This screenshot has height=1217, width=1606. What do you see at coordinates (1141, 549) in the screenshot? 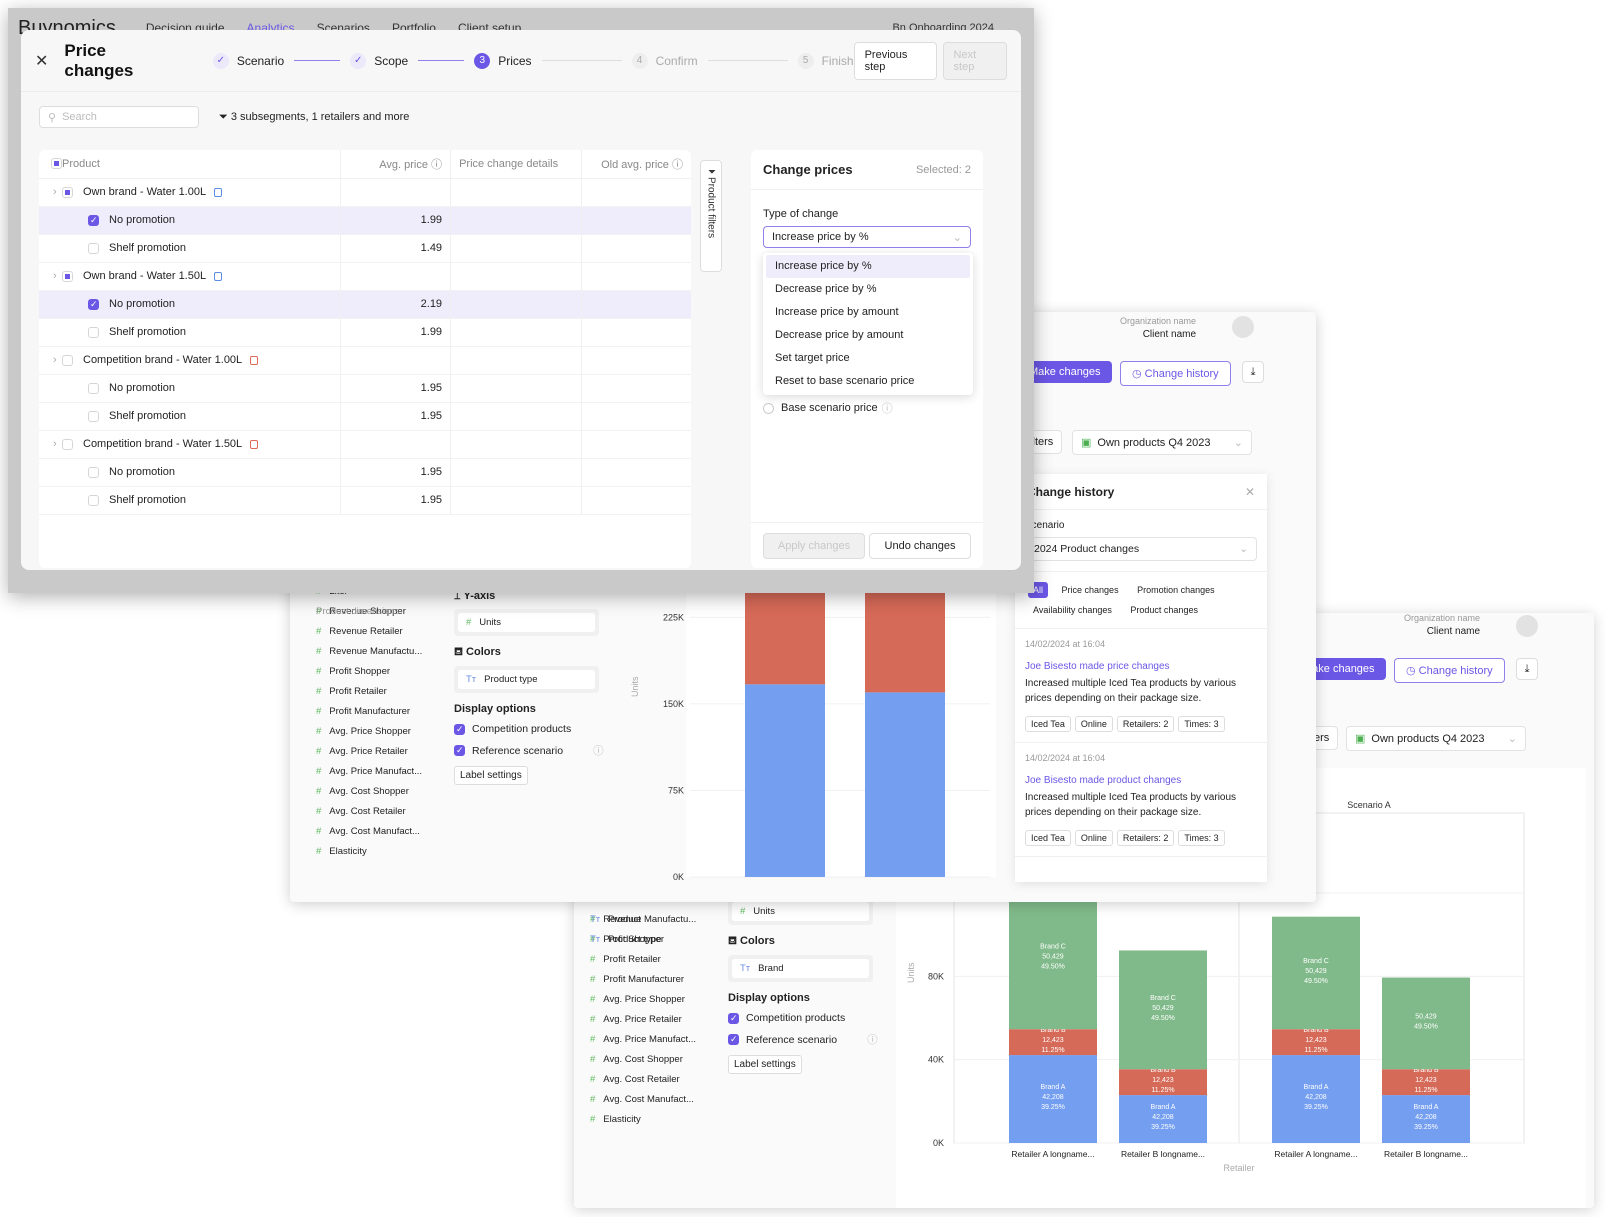
I see `scenario-select: 2024 Product changes ⌄` at bounding box center [1141, 549].